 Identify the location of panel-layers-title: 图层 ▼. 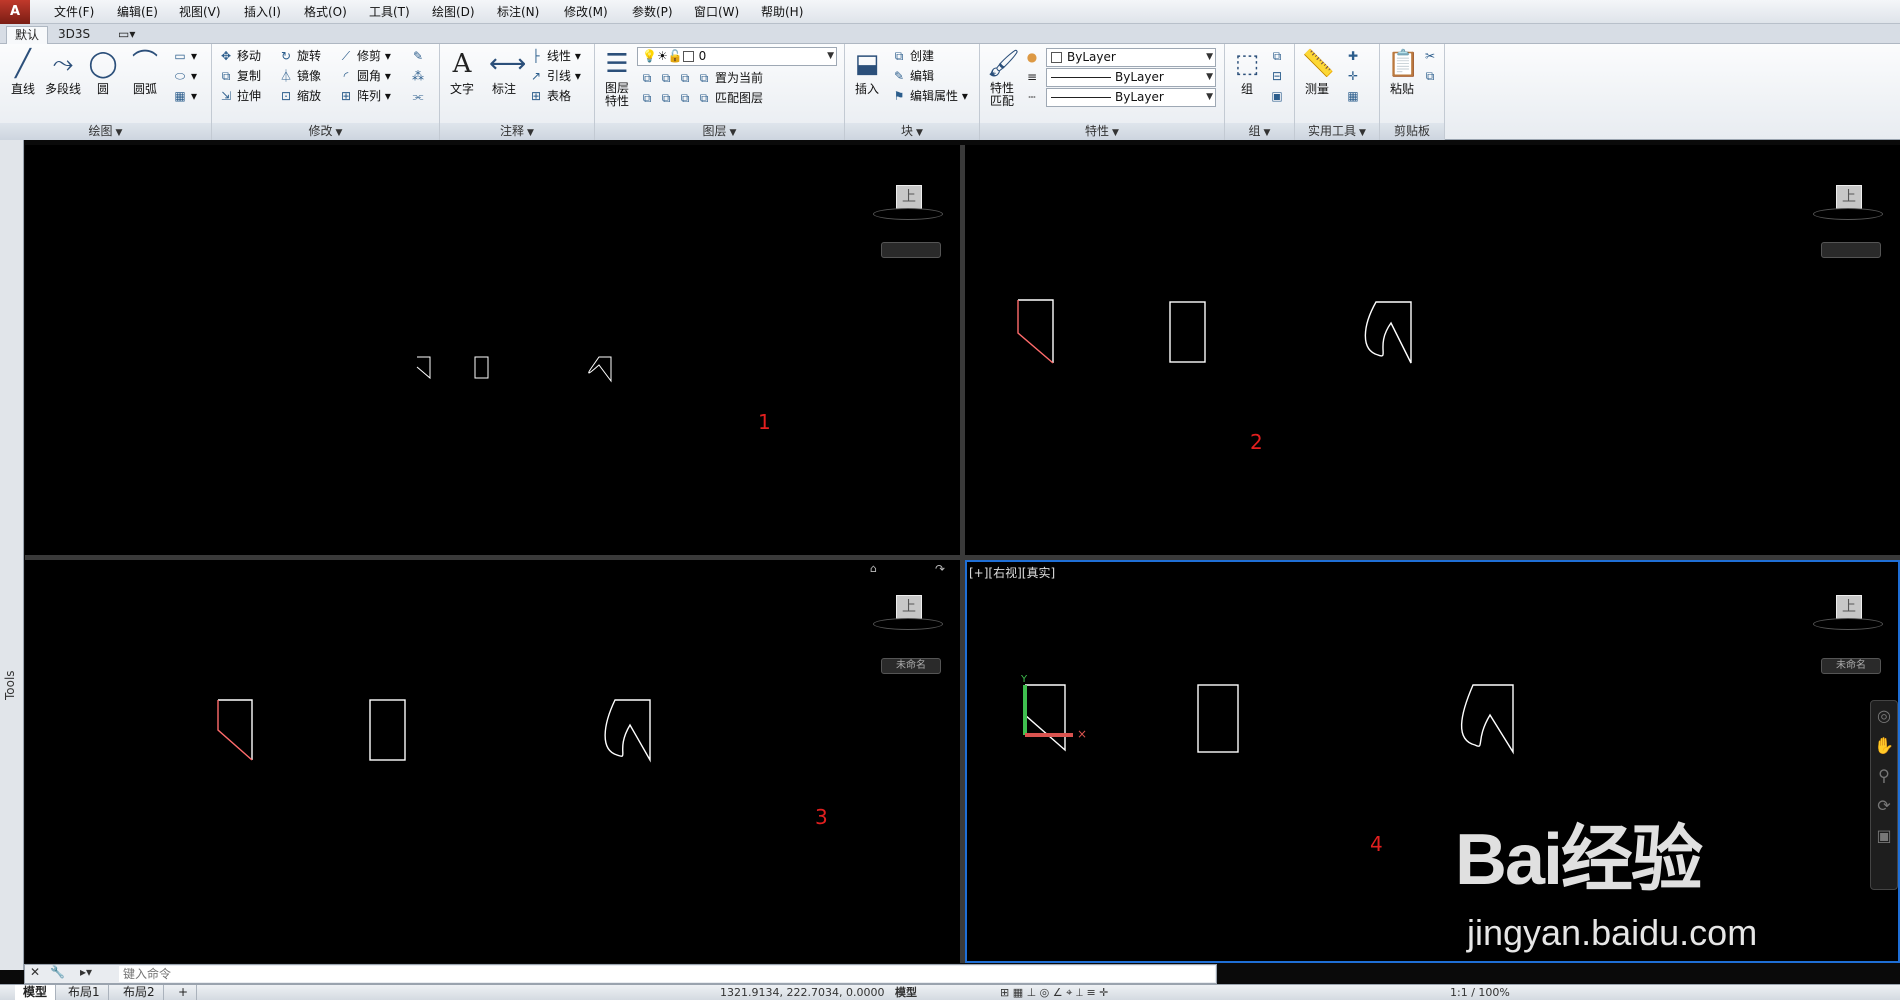
(719, 131).